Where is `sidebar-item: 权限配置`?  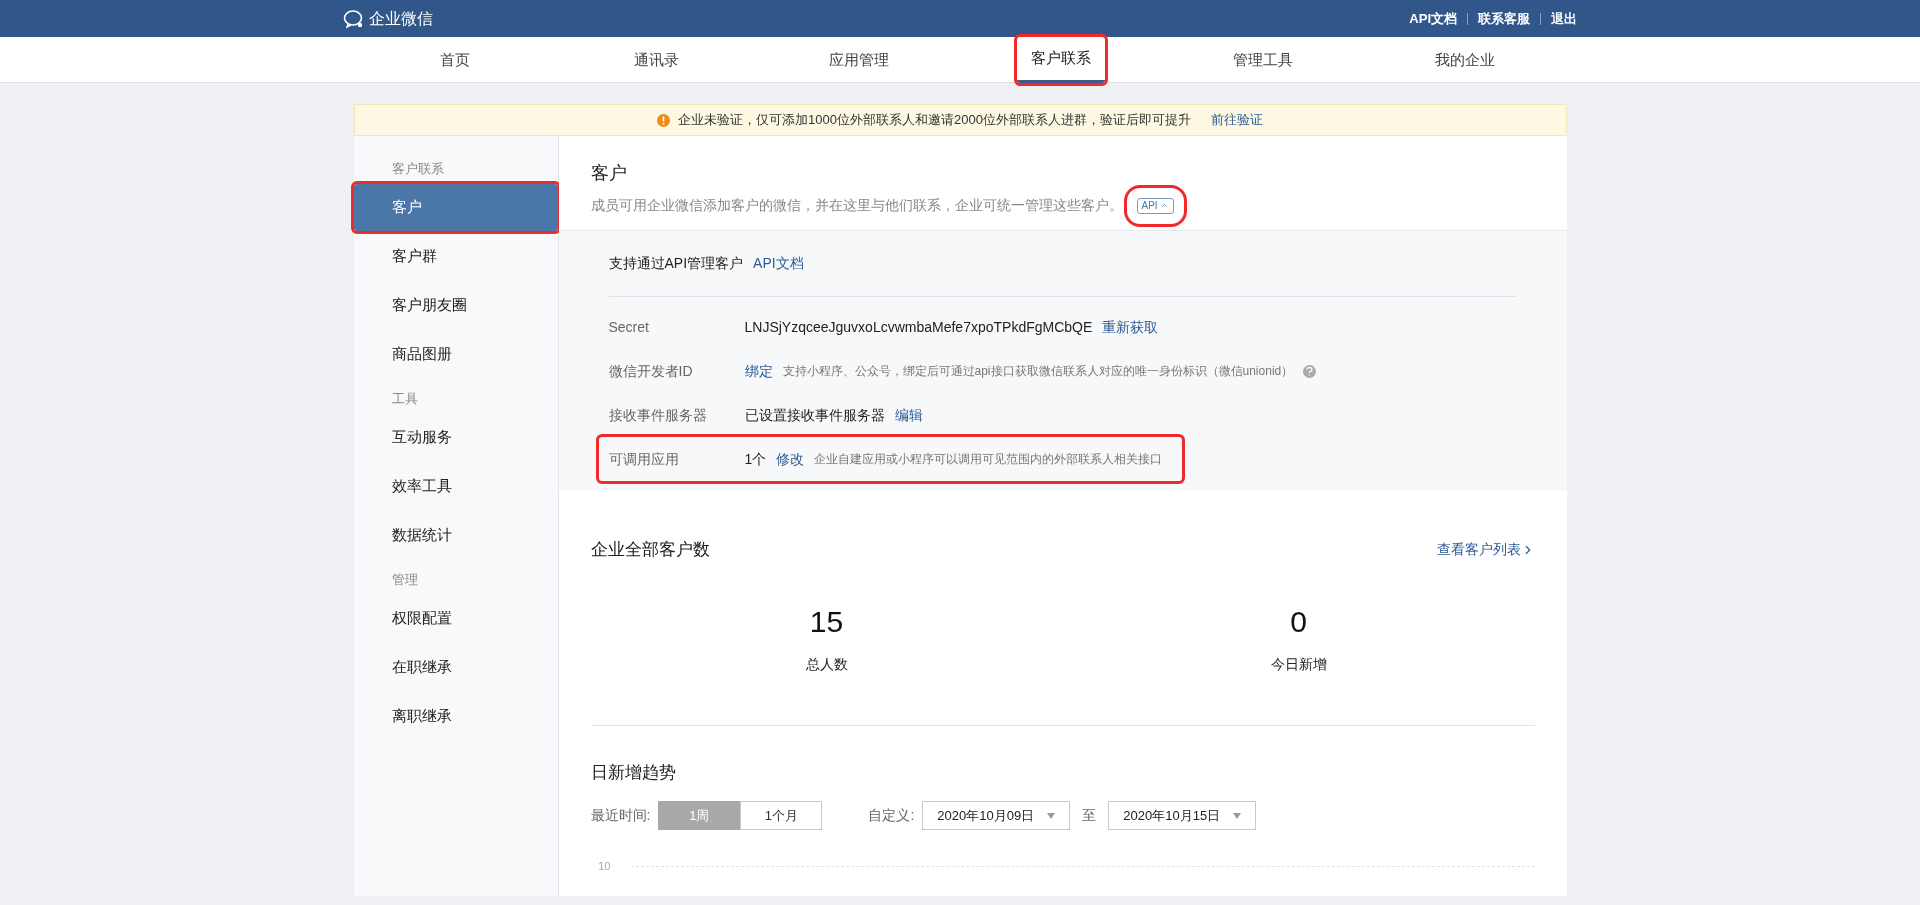 sidebar-item: 权限配置 is located at coordinates (455, 618).